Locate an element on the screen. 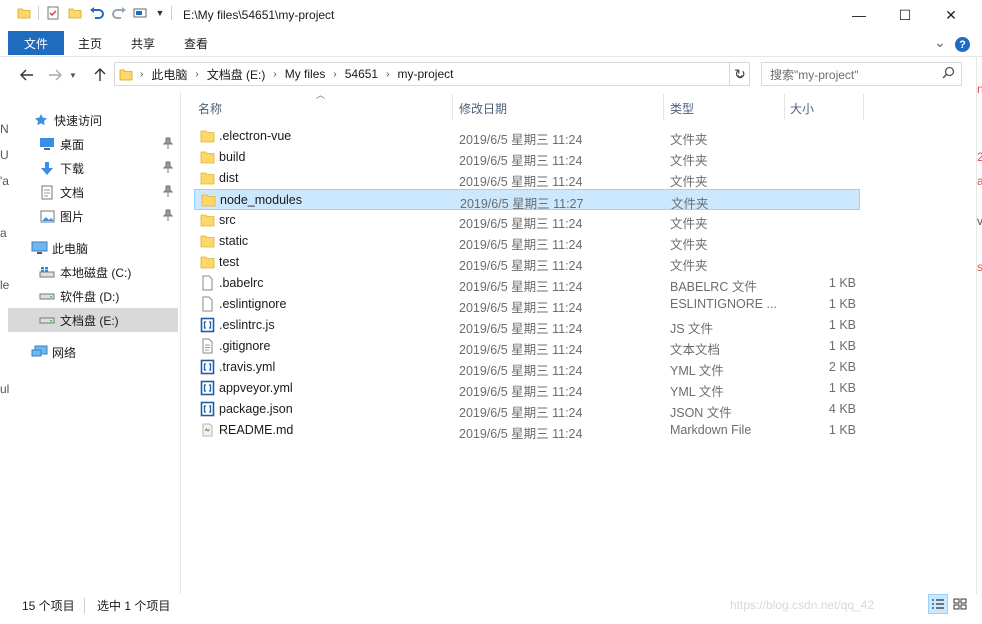 The height and width of the screenshot is (624, 982). file-row: .travis.yml 2019/6/5 星期三 11:24 YML 文件 2 KB is located at coordinates (527, 367).